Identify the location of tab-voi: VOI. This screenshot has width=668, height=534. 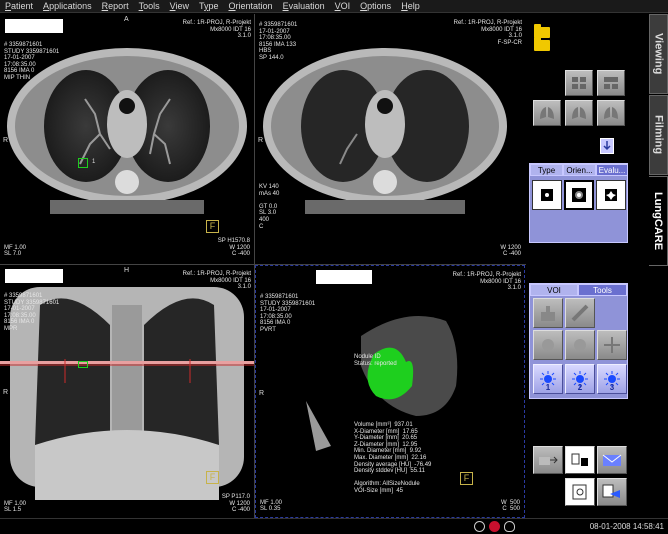
(554, 290).